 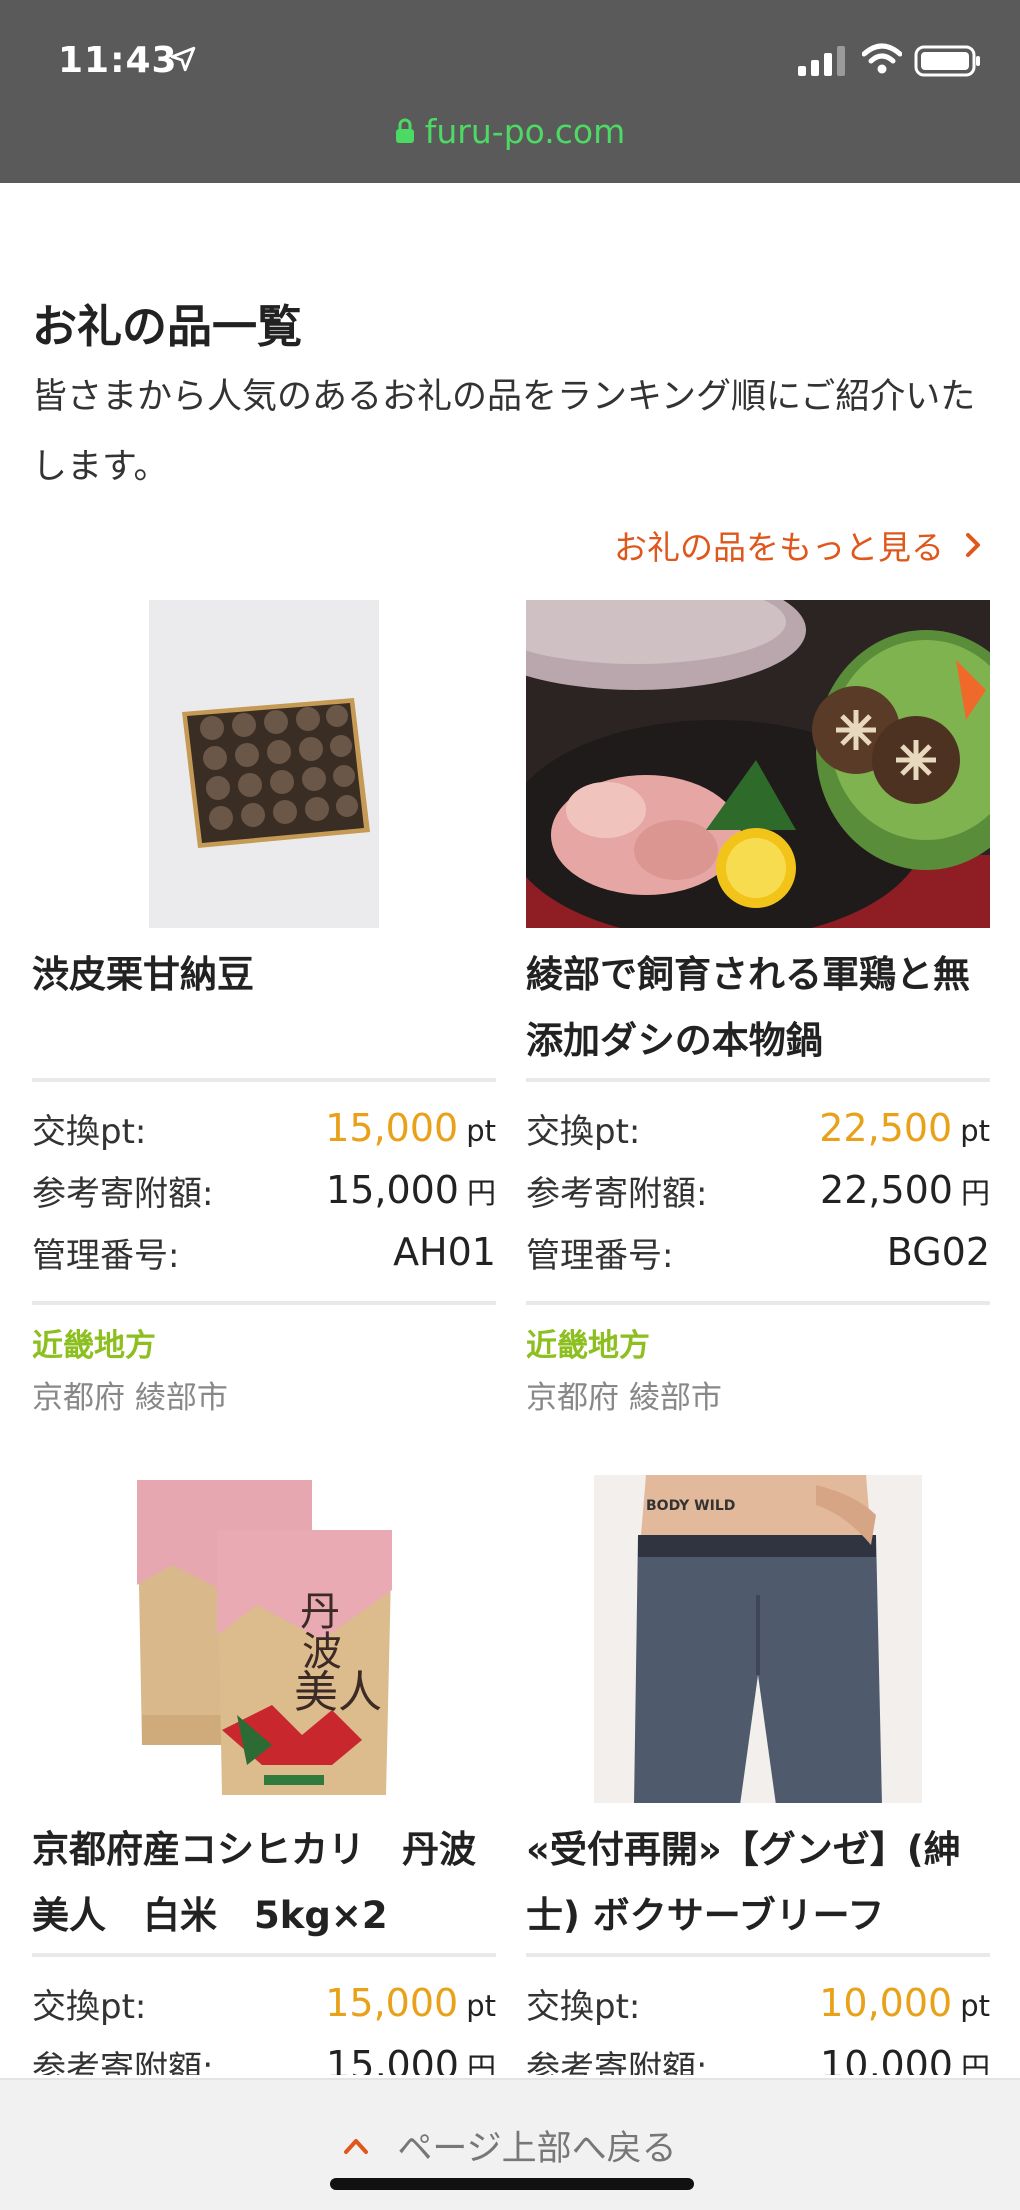 I want to click on address-bar: furu-po.com, so click(x=510, y=131).